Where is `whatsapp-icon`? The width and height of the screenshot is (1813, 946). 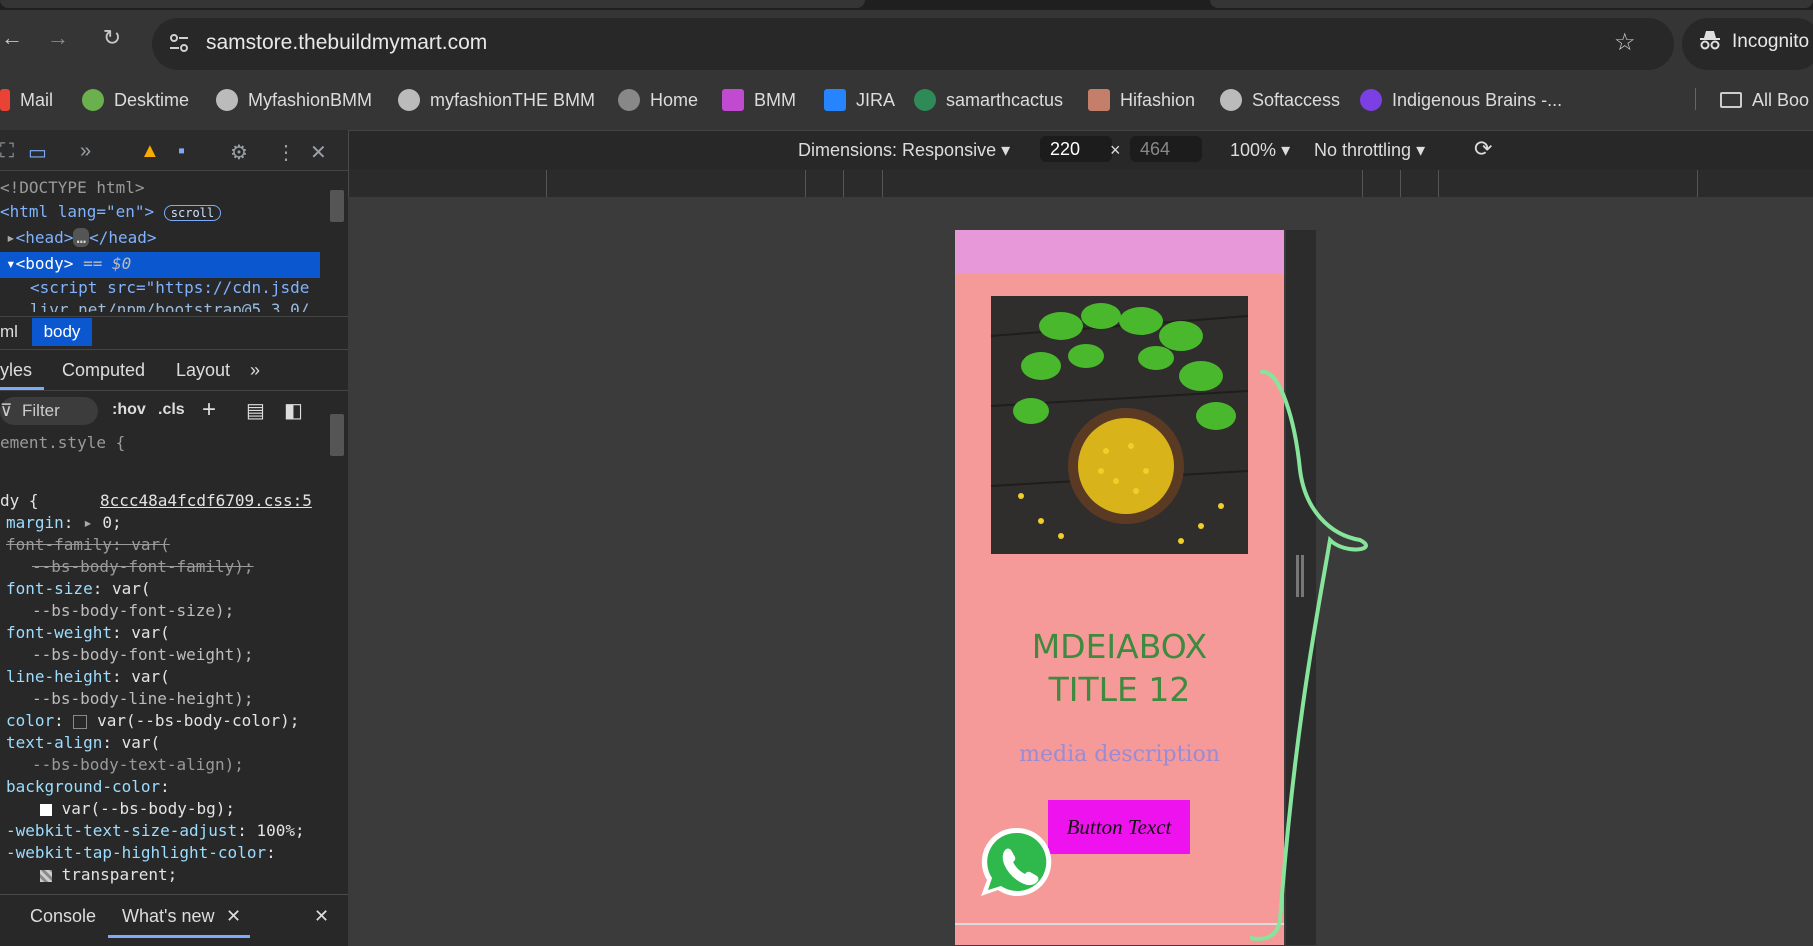
whatsapp-icon is located at coordinates (1017, 864).